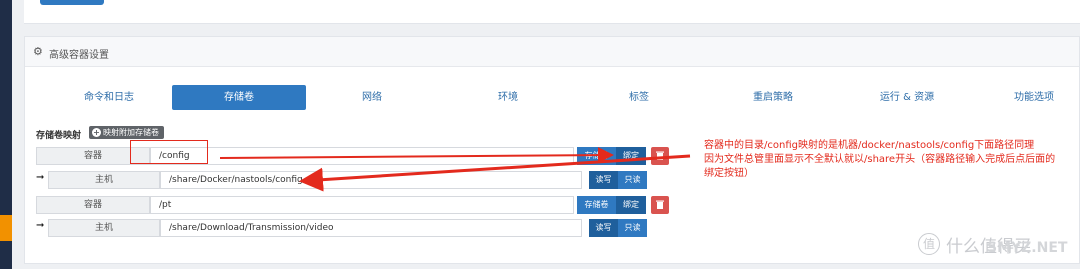 The height and width of the screenshot is (269, 1080). Describe the element at coordinates (416, 155) in the screenshot. I see `arrow-to-bind` at that location.